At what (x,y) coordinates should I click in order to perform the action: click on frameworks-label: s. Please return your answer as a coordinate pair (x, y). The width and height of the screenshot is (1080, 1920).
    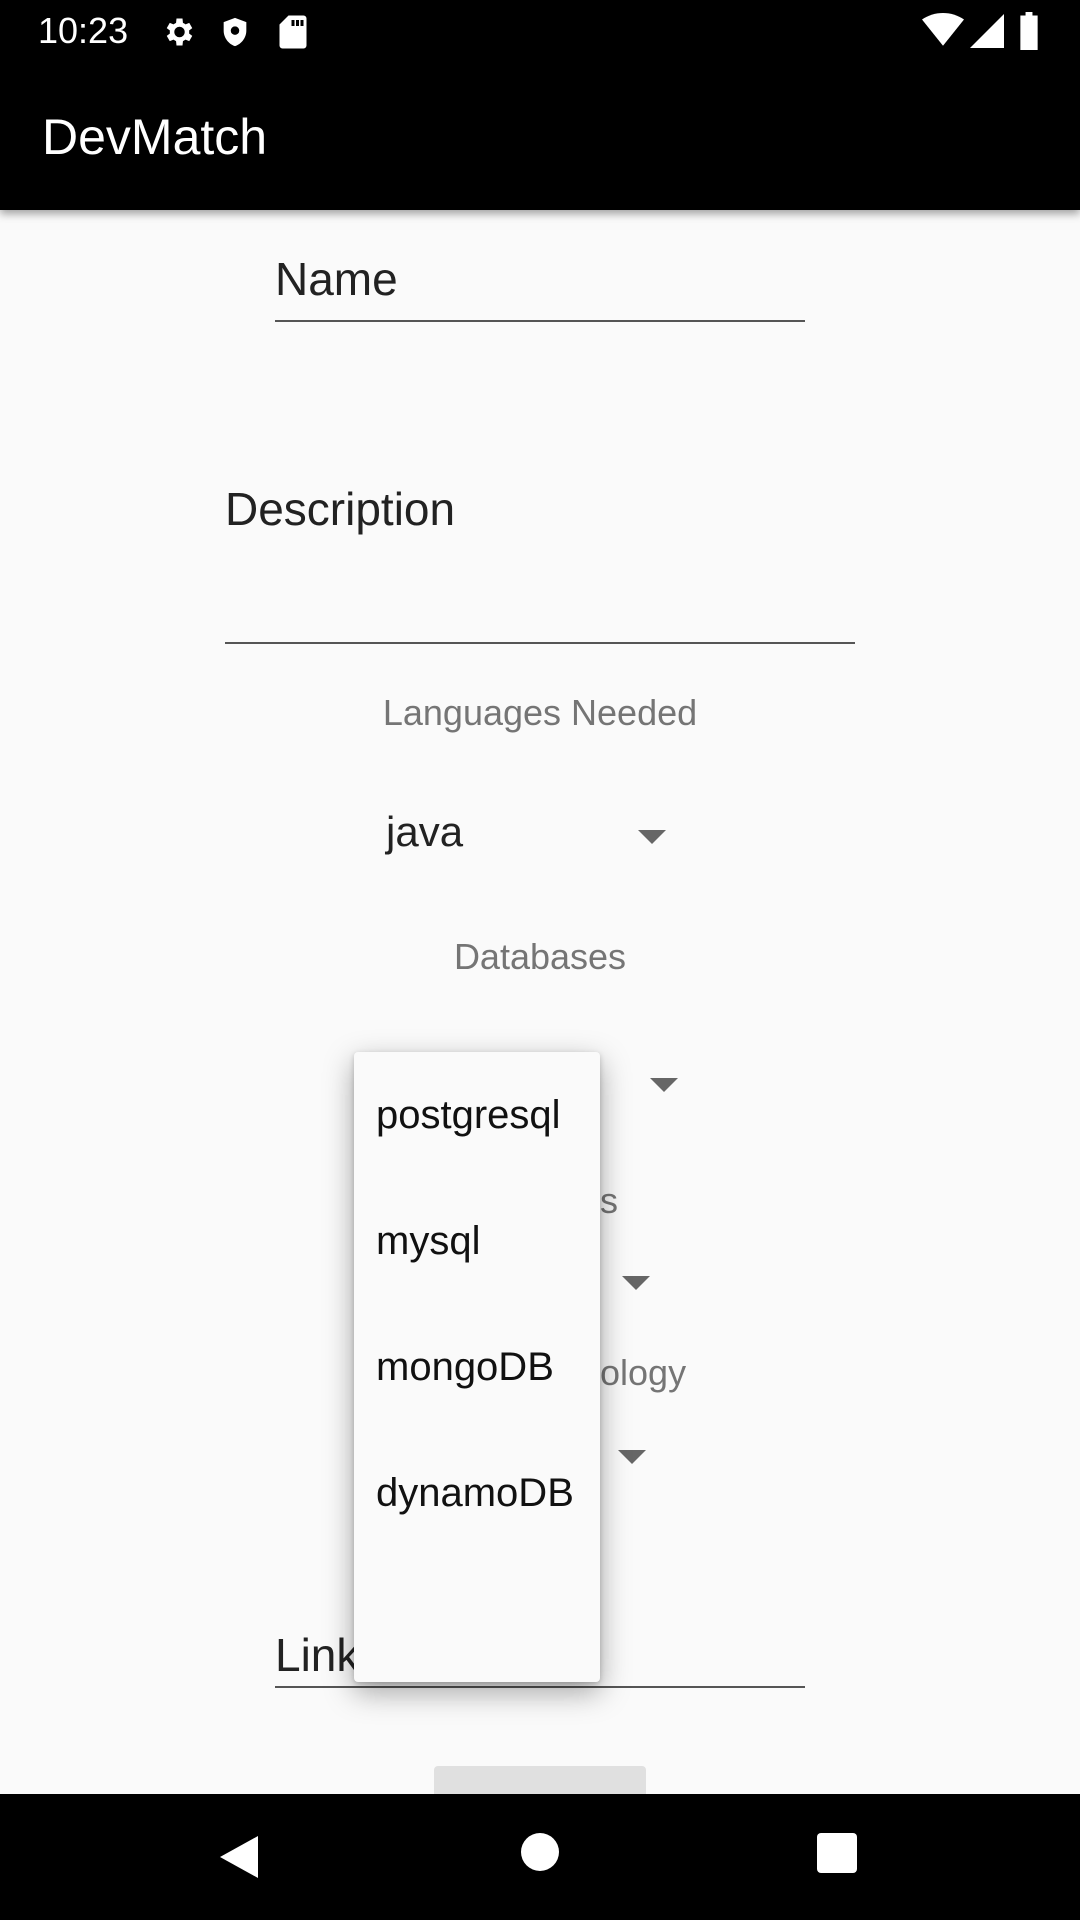
    Looking at the image, I should click on (609, 1201).